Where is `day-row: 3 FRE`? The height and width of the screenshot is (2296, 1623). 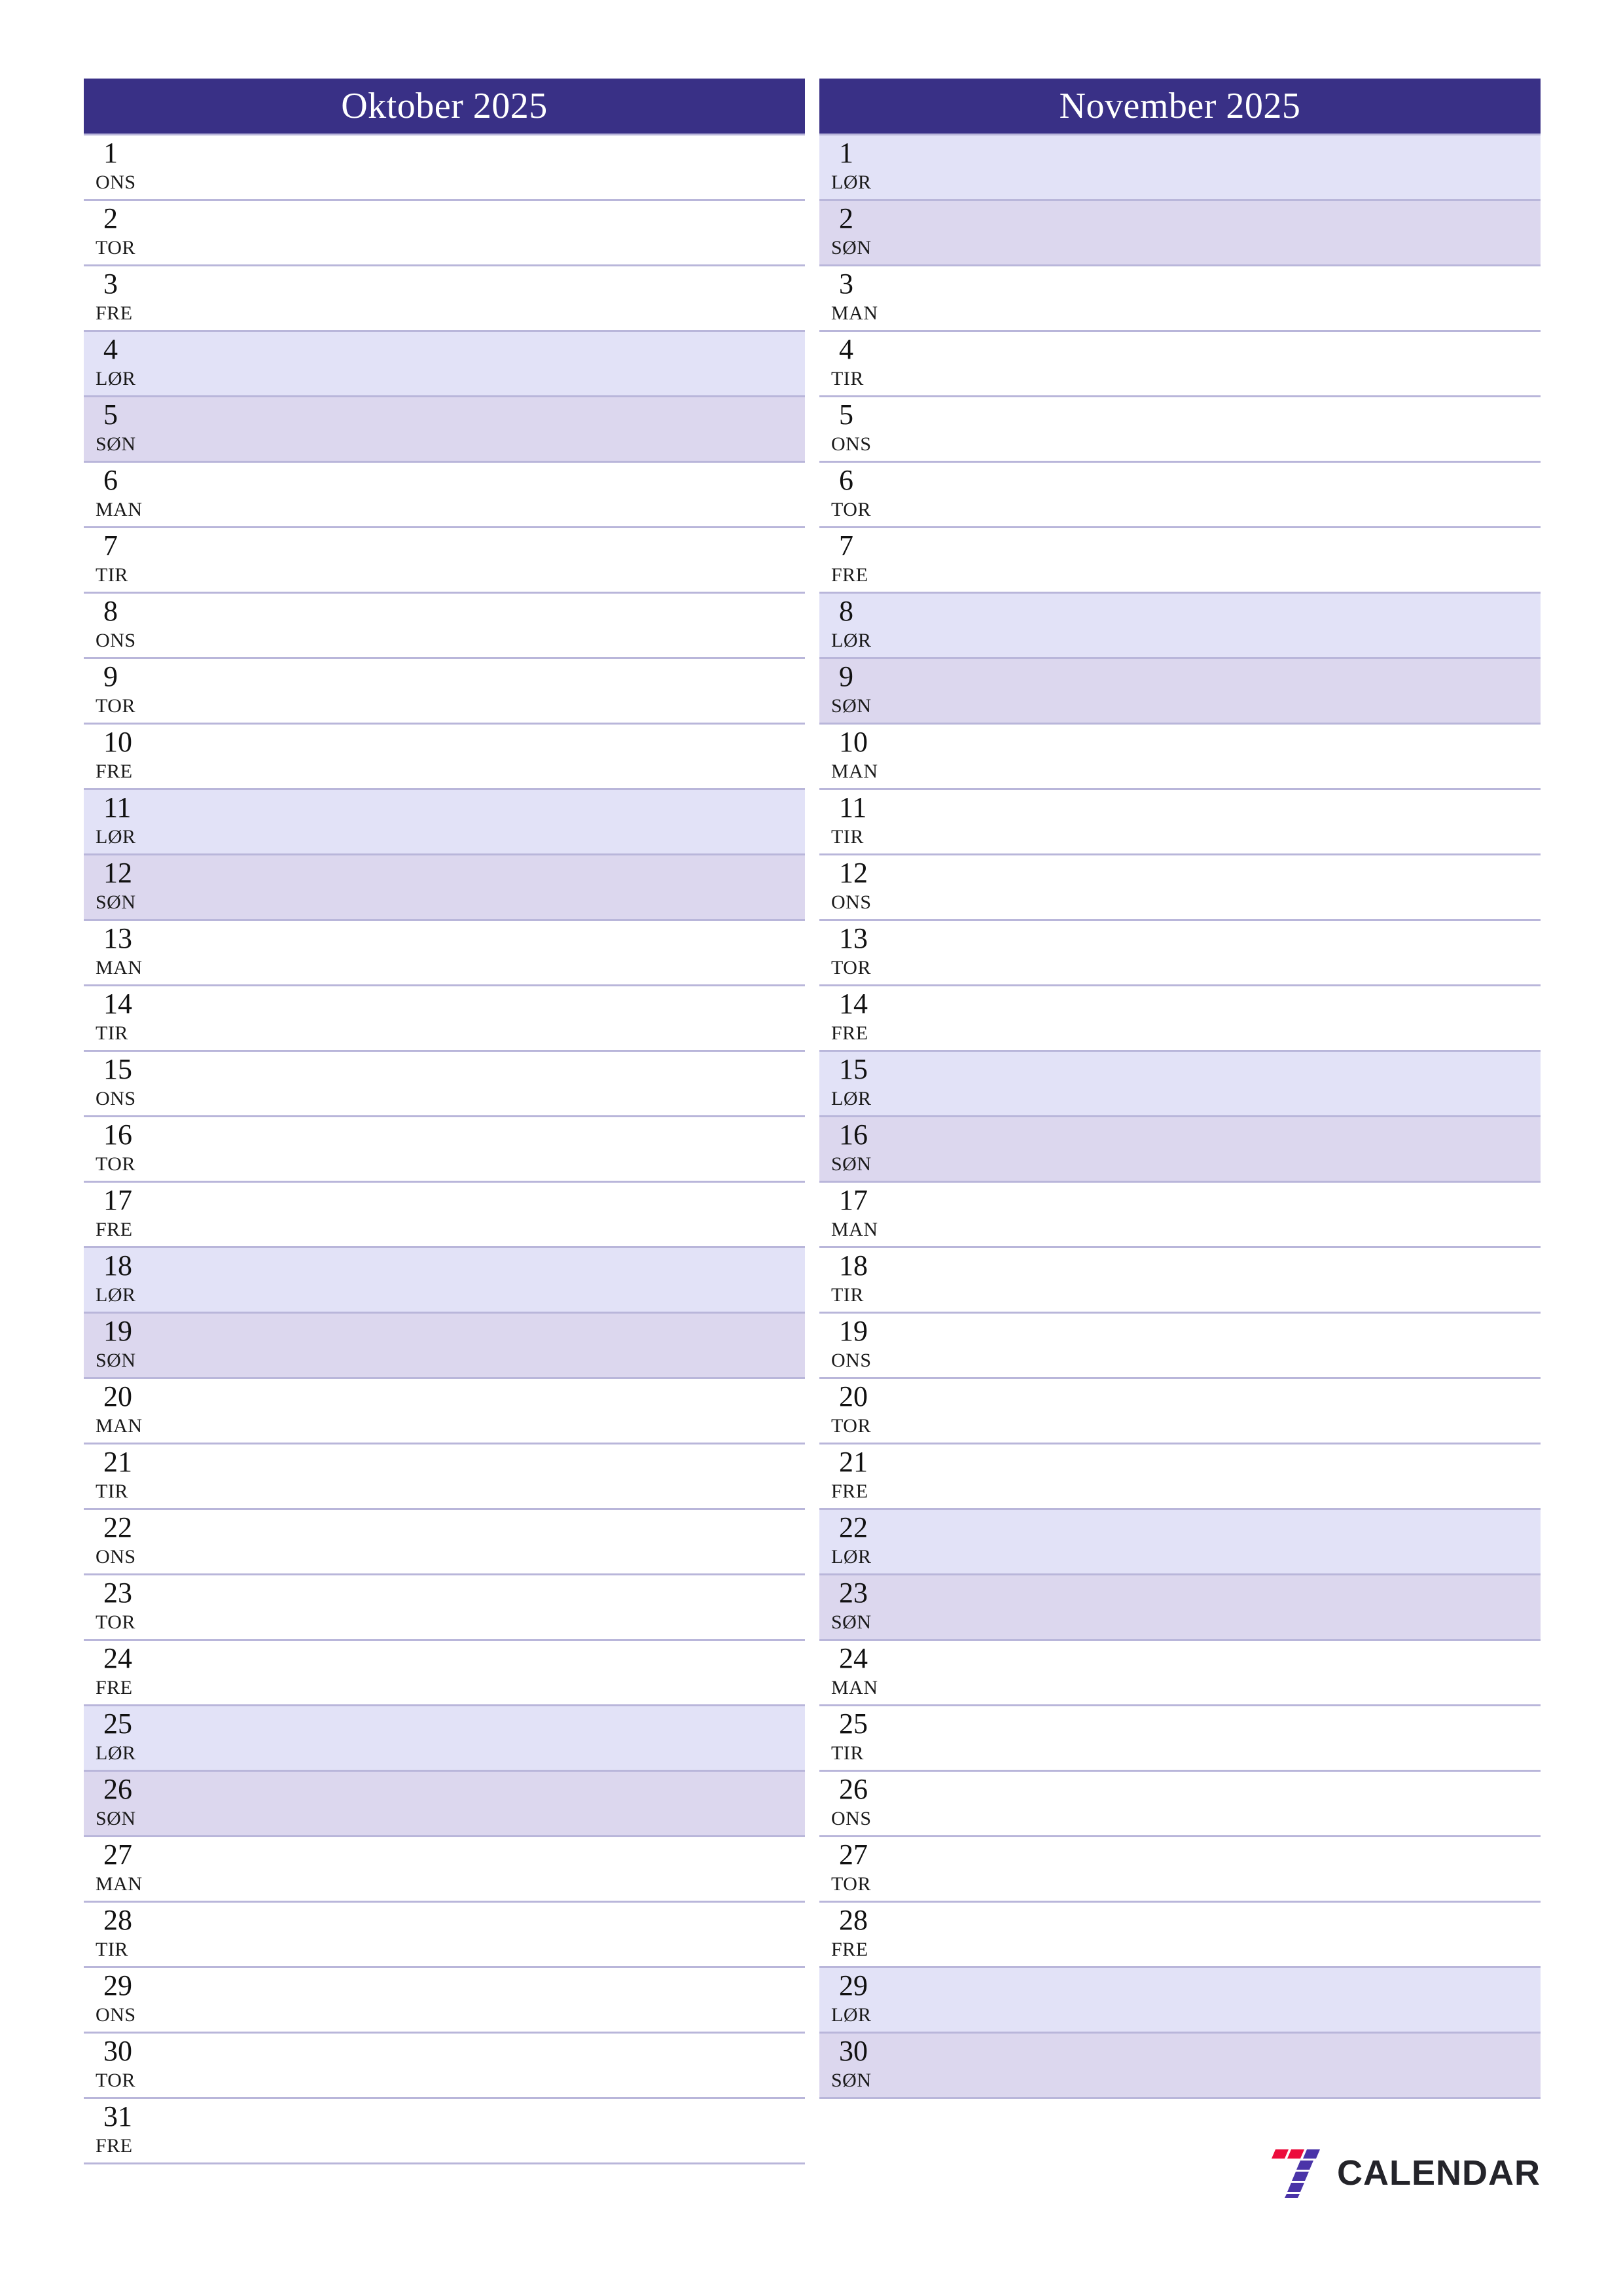 day-row: 3 FRE is located at coordinates (445, 299).